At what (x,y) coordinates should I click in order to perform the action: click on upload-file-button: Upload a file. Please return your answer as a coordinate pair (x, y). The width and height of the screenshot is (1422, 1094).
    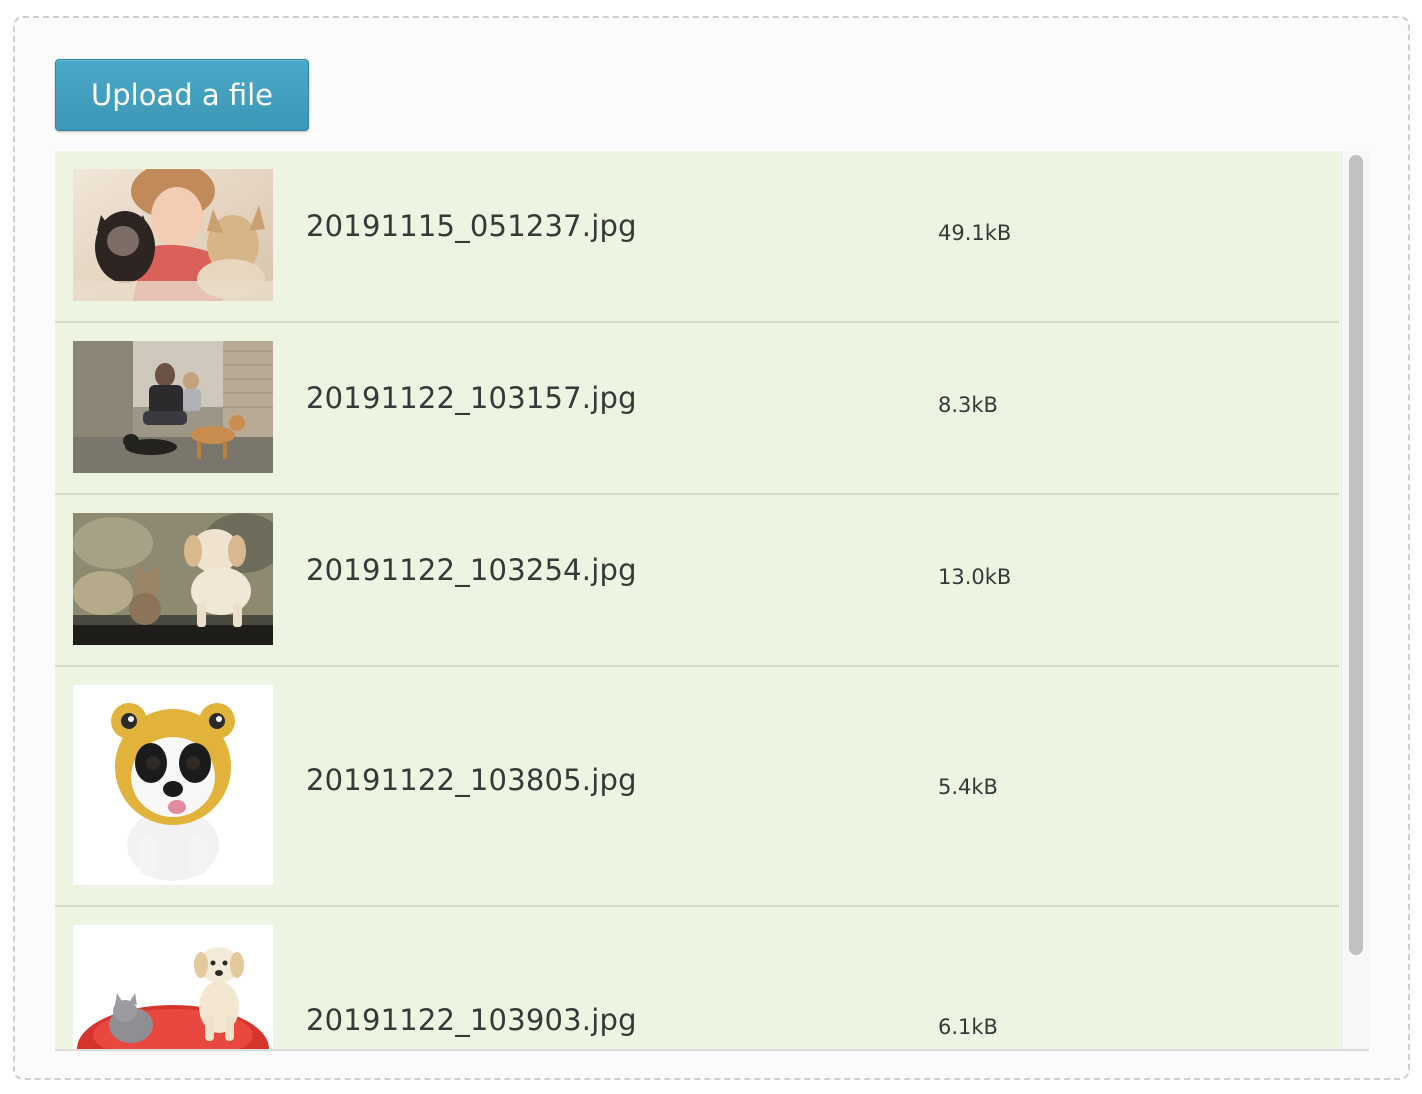
    Looking at the image, I should click on (182, 95).